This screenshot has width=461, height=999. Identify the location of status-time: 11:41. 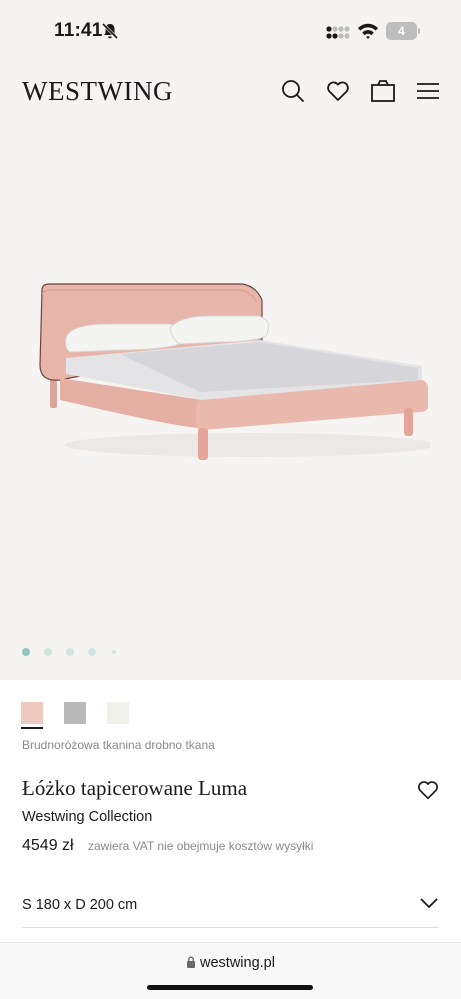
(78, 30).